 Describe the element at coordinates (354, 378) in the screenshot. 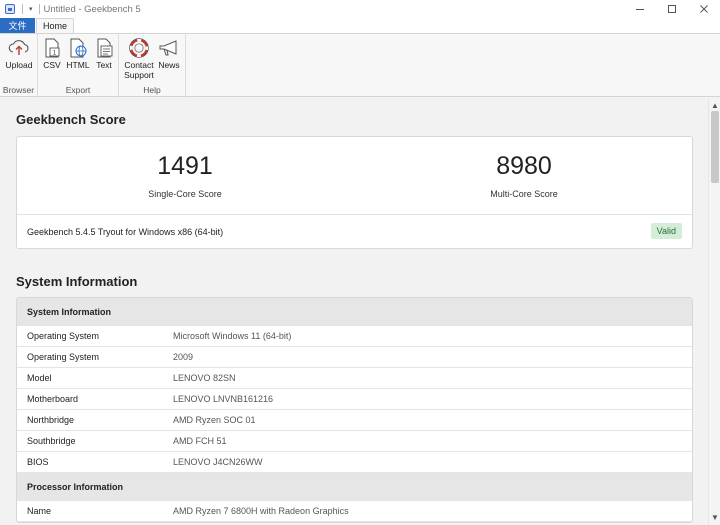

I see `table-row: Model LENOVO 82SN` at that location.